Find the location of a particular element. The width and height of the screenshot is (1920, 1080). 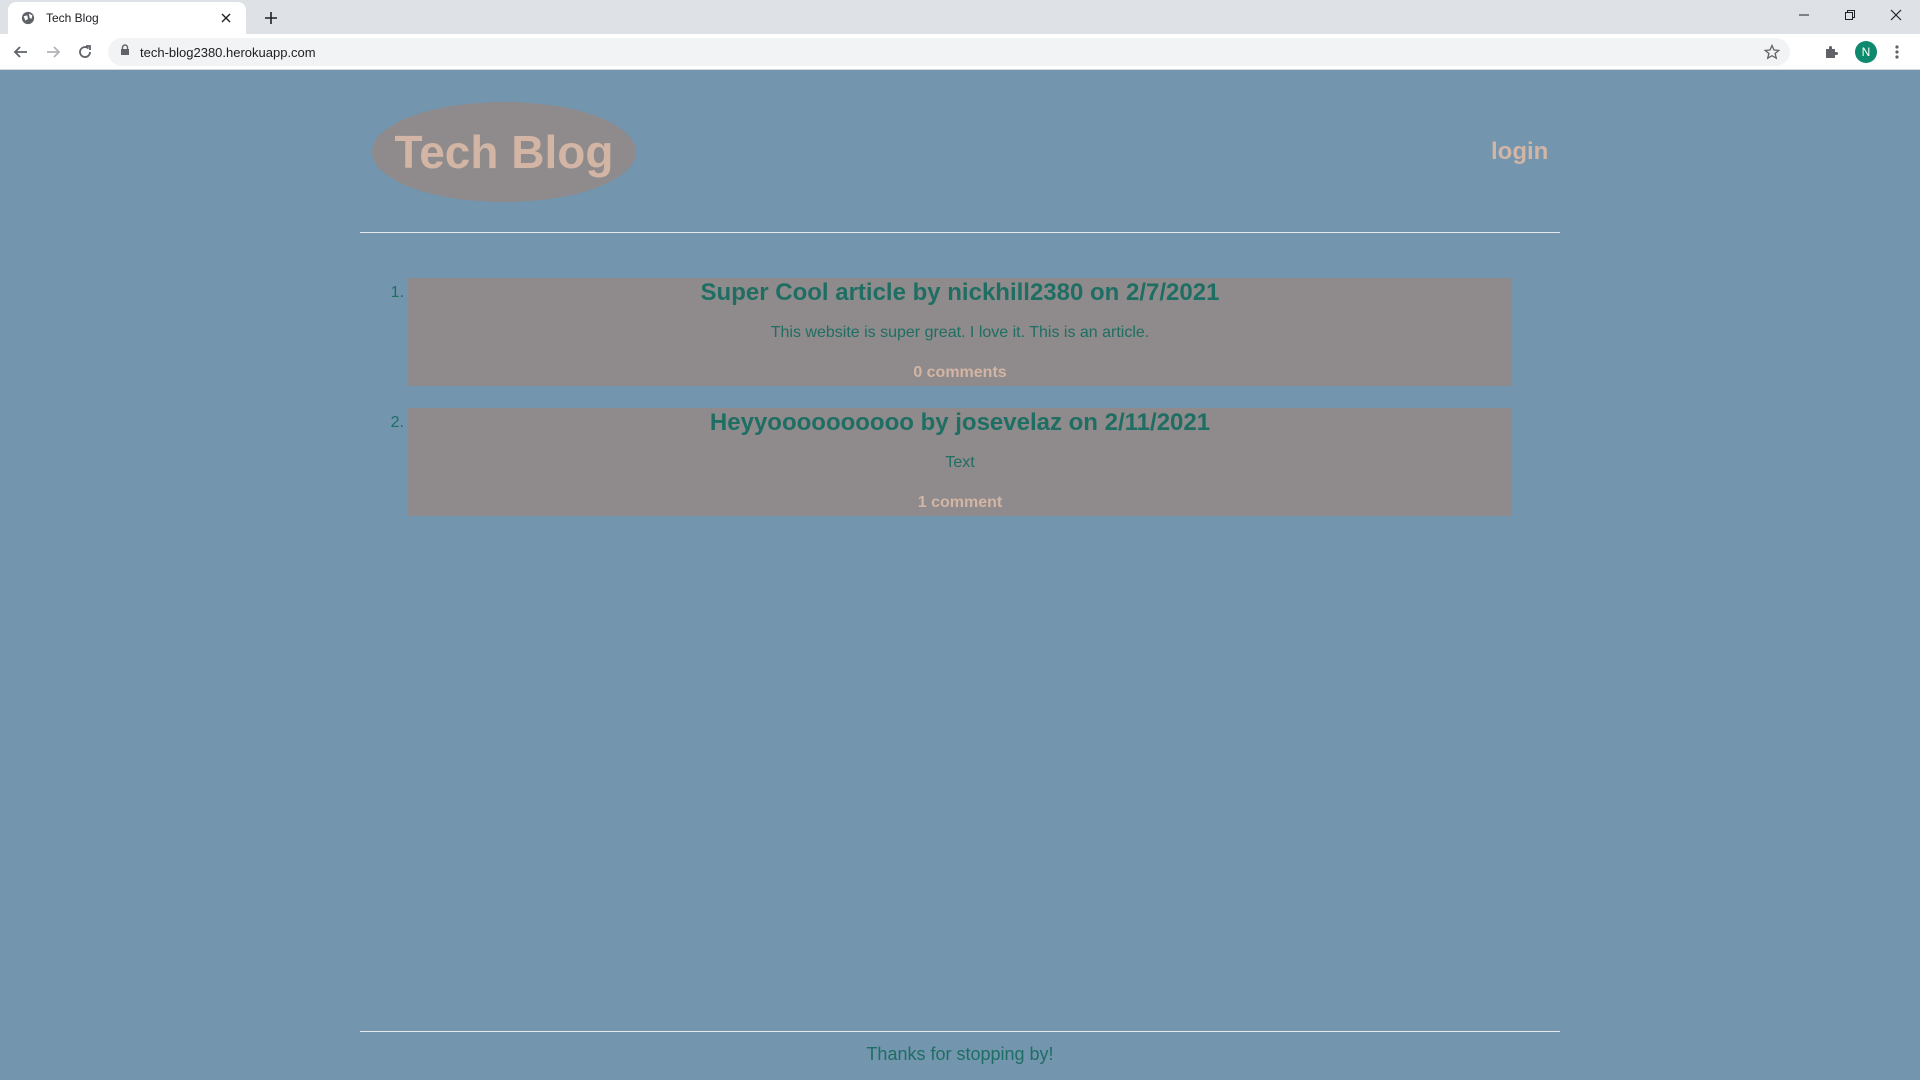

post-number: 2. is located at coordinates (397, 422).